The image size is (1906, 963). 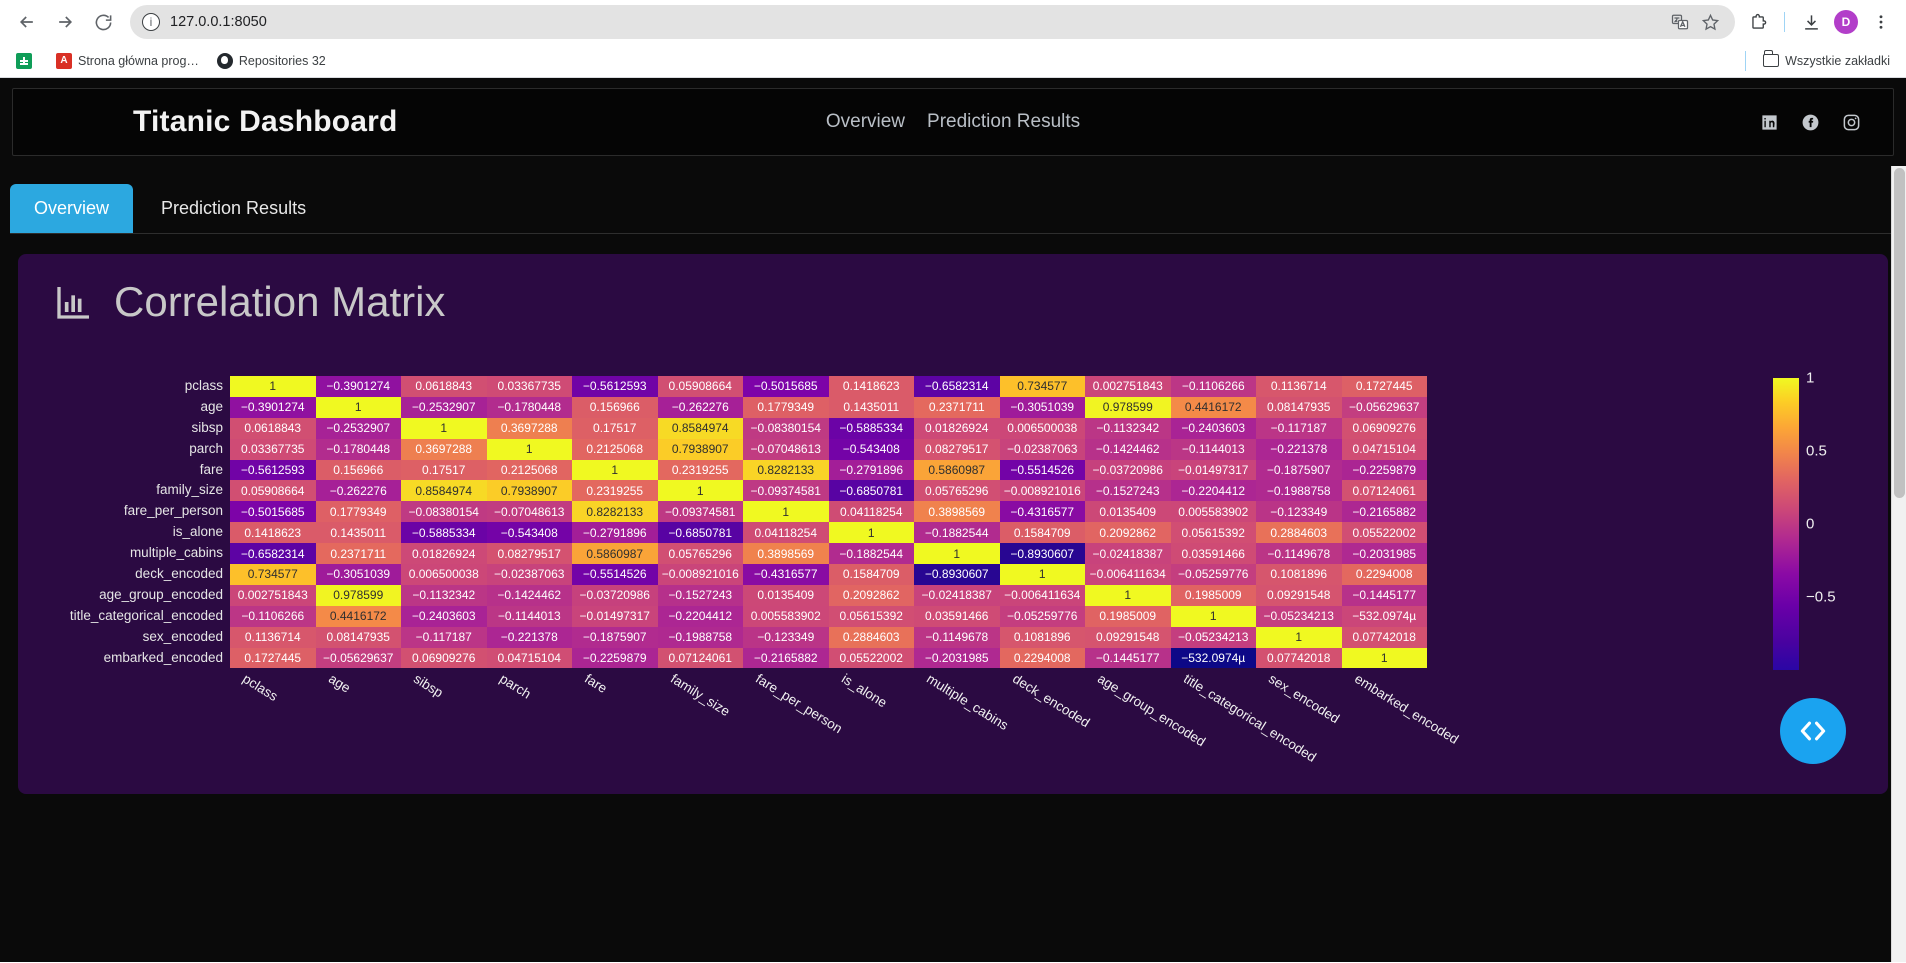 What do you see at coordinates (1899, 333) in the screenshot?
I see `scrollbar-thumb` at bounding box center [1899, 333].